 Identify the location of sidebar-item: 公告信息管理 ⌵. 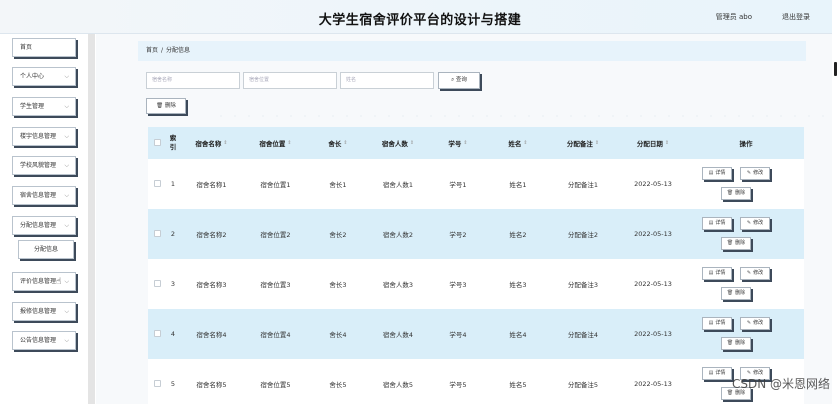
(44, 340).